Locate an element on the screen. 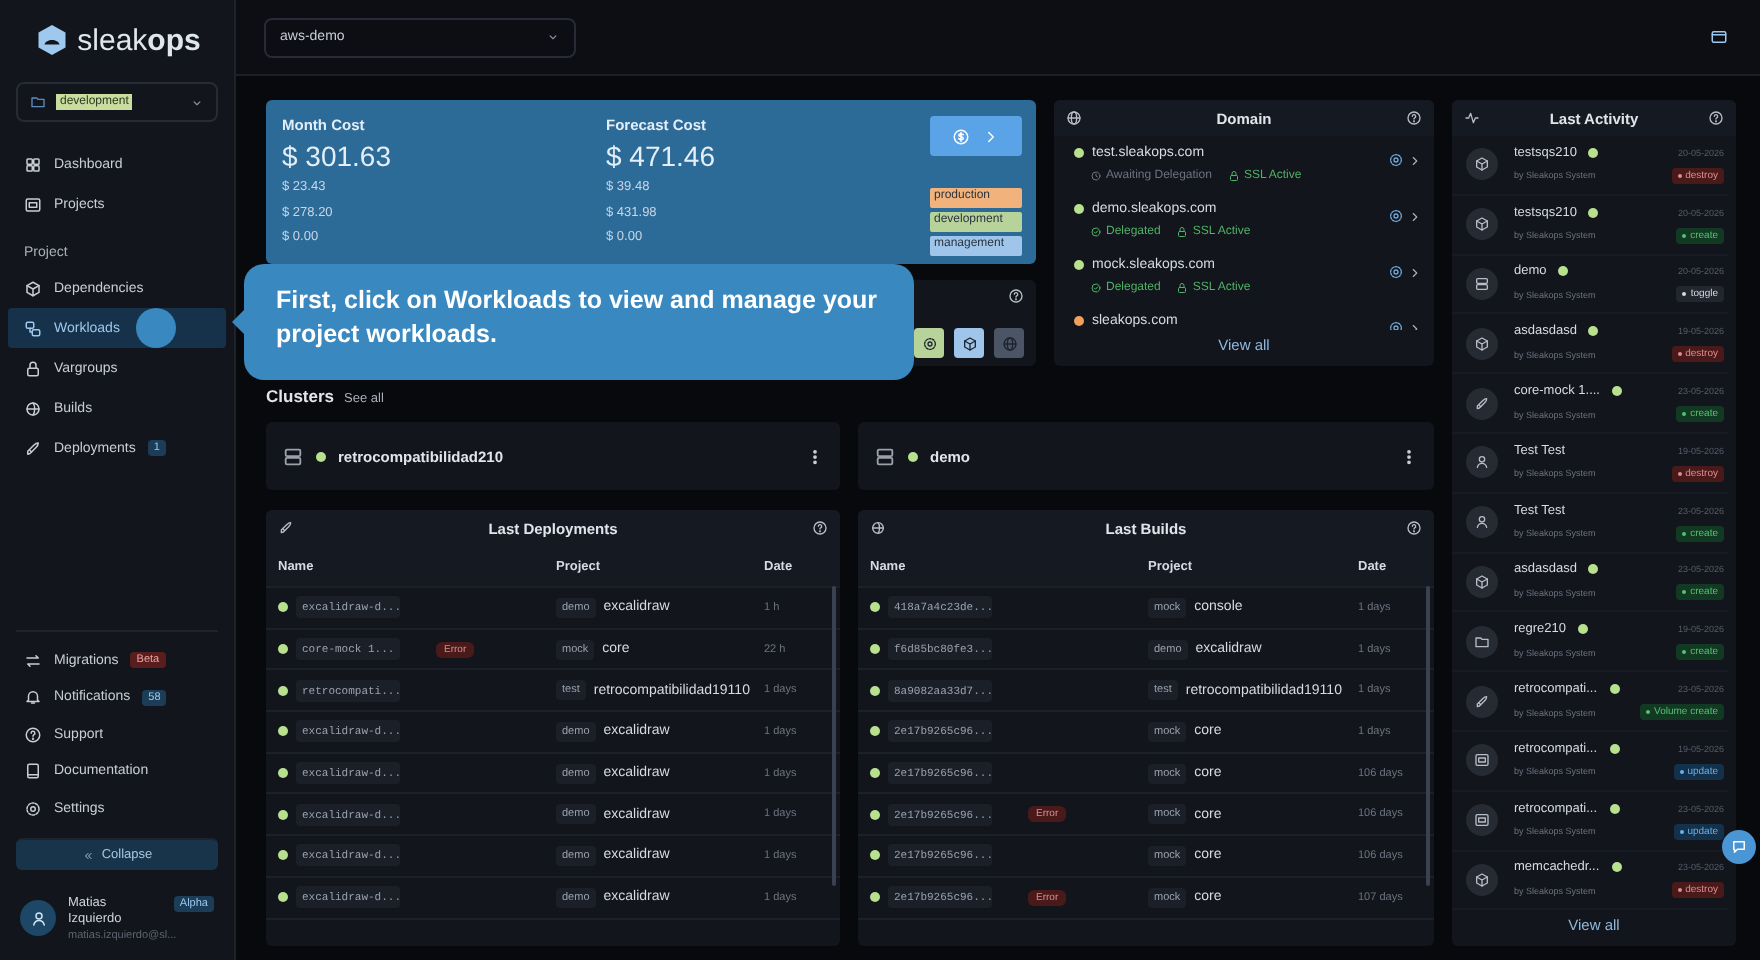 This screenshot has height=960, width=1760. logo-text: sleakops is located at coordinates (139, 40).